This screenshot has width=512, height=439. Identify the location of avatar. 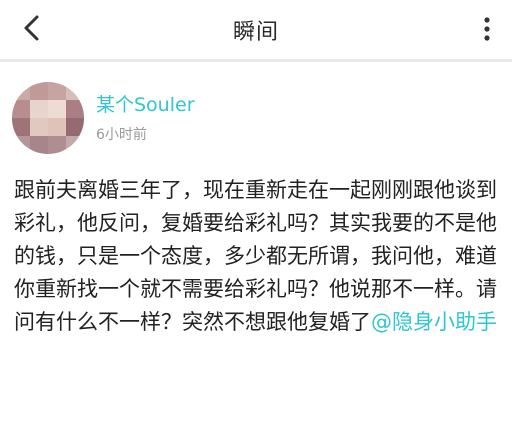
(48, 118).